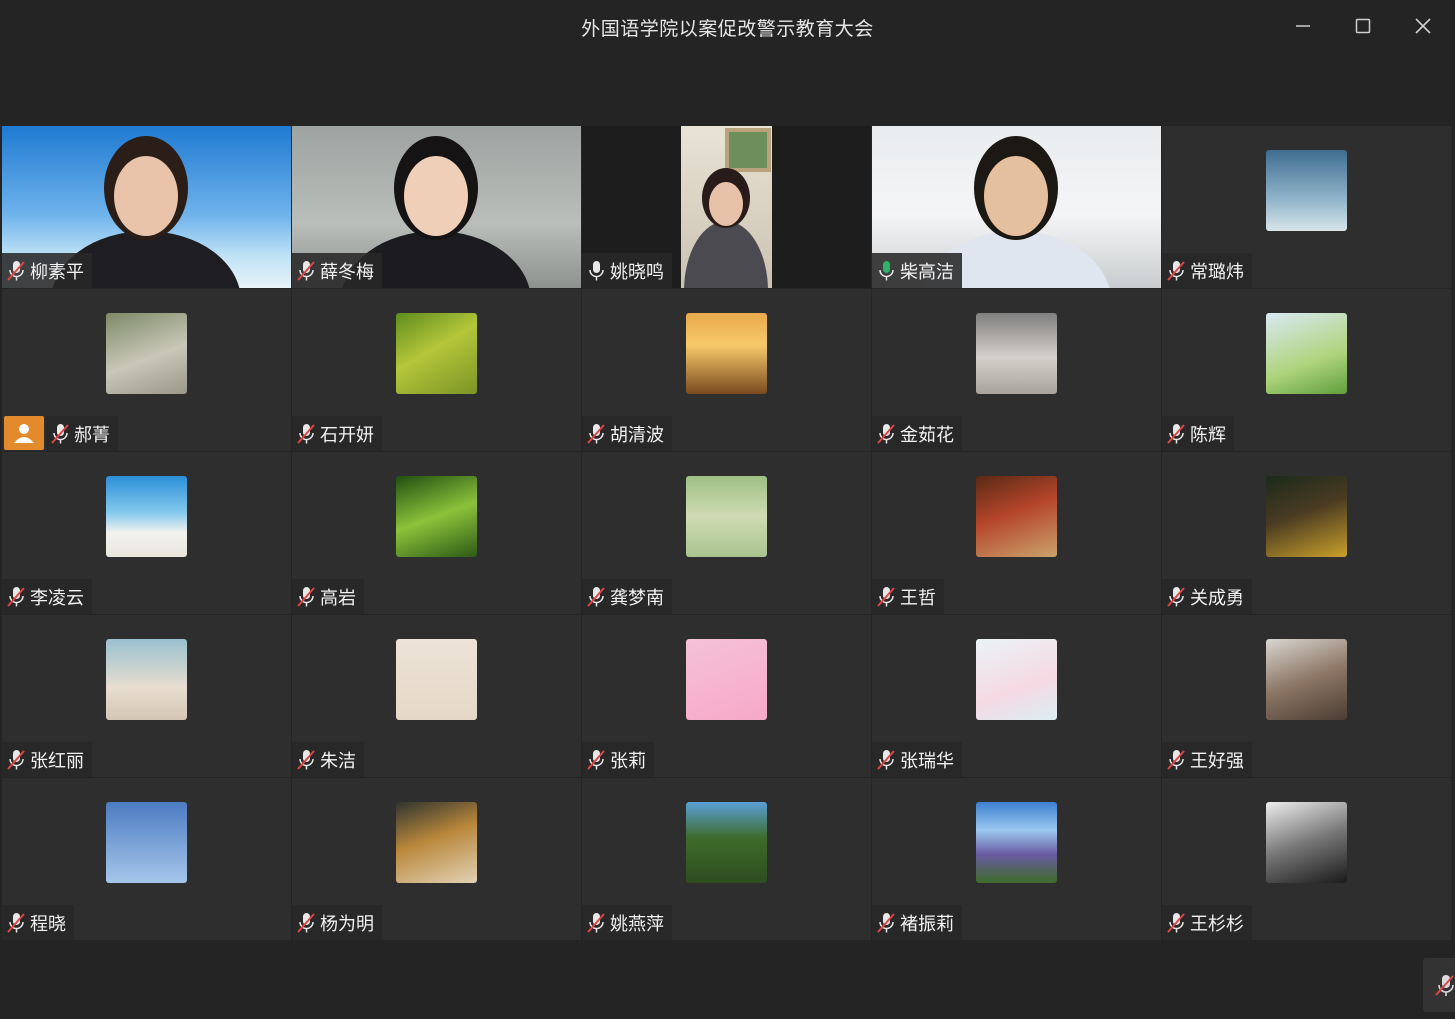 This screenshot has height=1019, width=1455. I want to click on participant-name: 杨为明, so click(347, 924).